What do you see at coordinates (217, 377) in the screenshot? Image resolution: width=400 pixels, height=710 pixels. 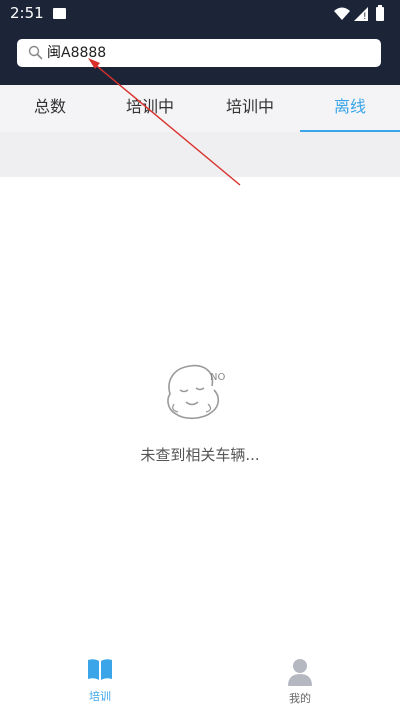 I see `no-badge: NO` at bounding box center [217, 377].